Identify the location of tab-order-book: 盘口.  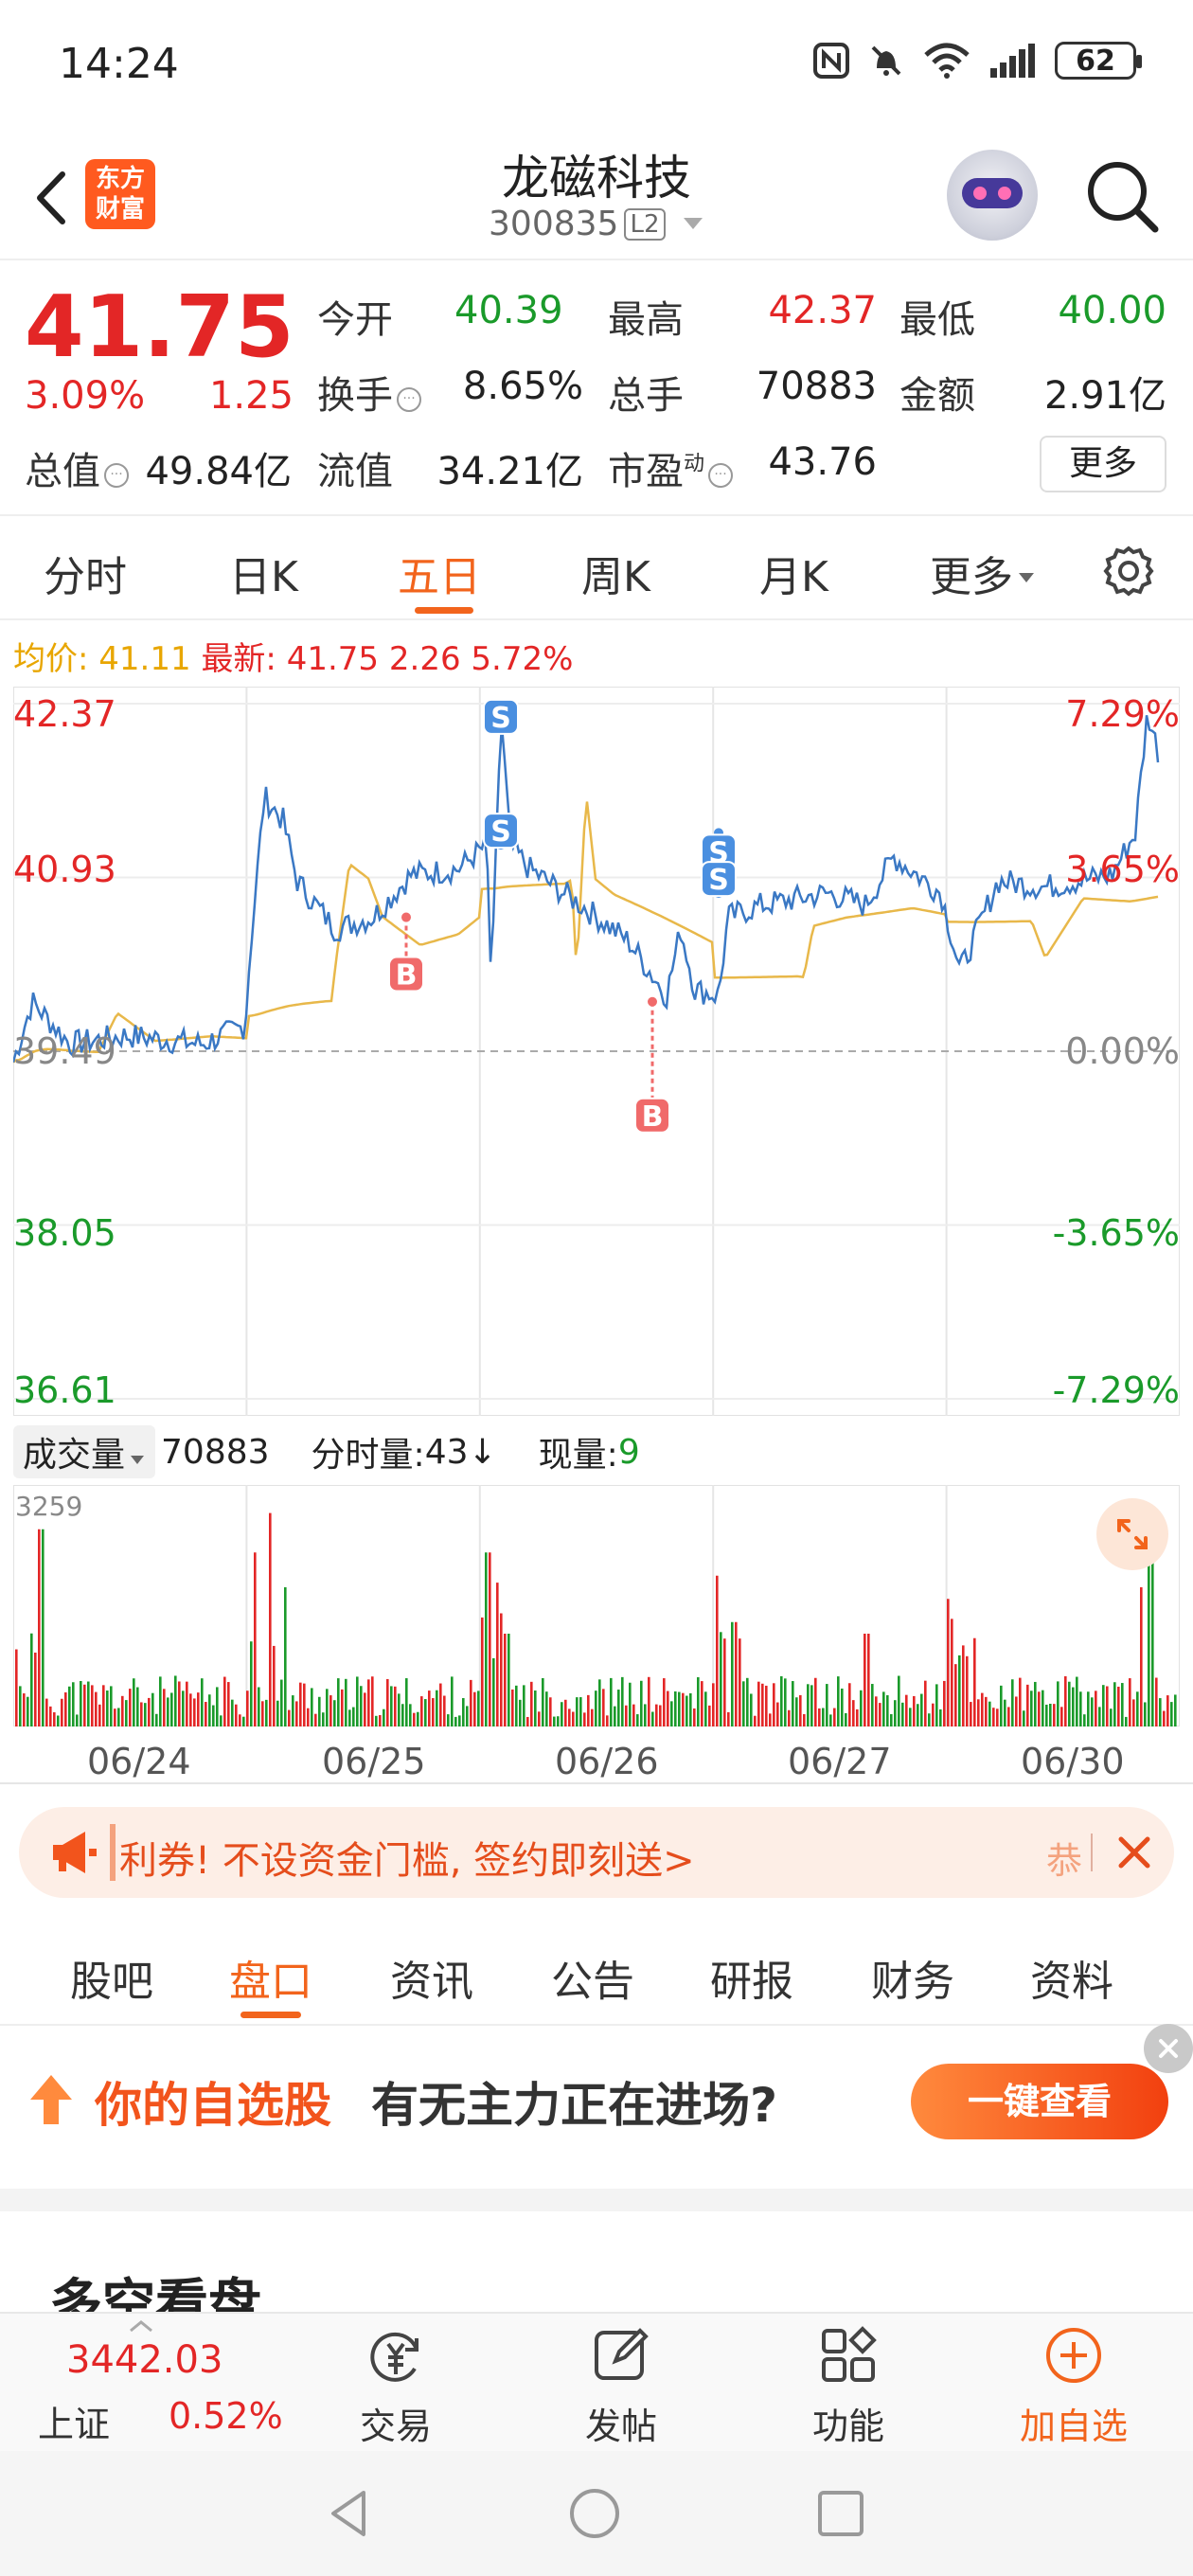
(270, 1977).